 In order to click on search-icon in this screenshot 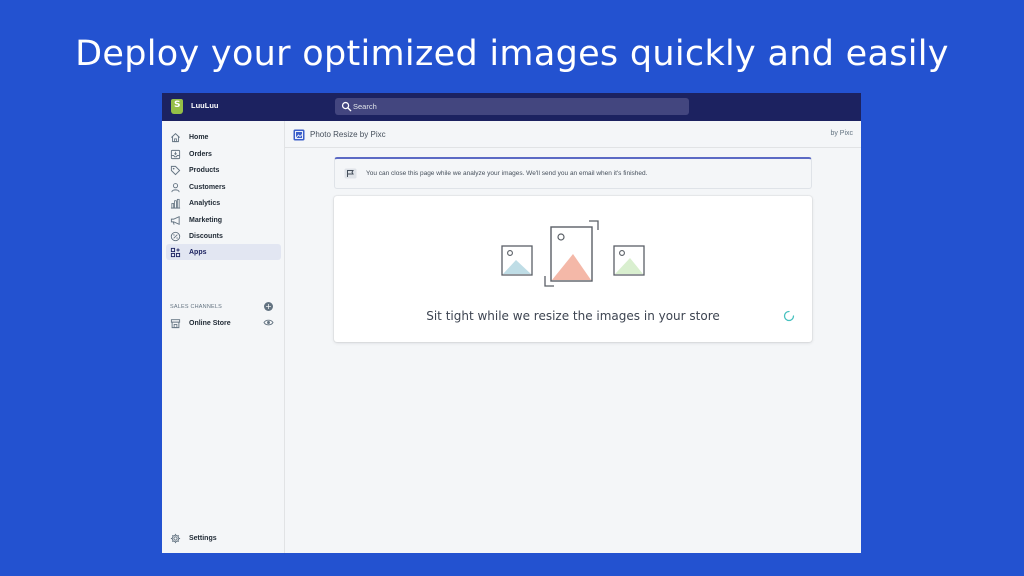, I will do `click(346, 106)`.